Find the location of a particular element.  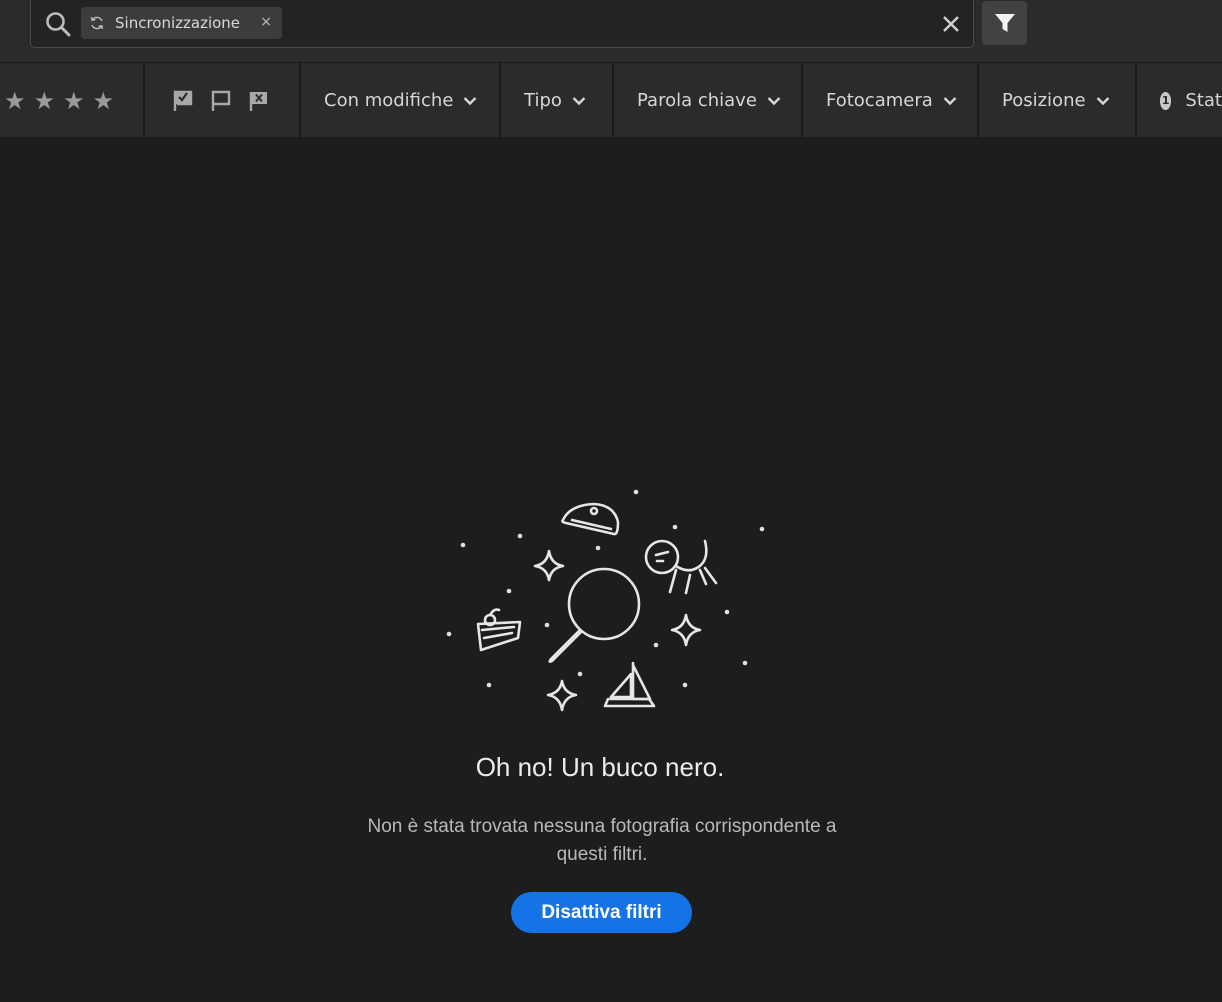

empty-state-title: Oh no! Un buco nero. is located at coordinates (600, 767).